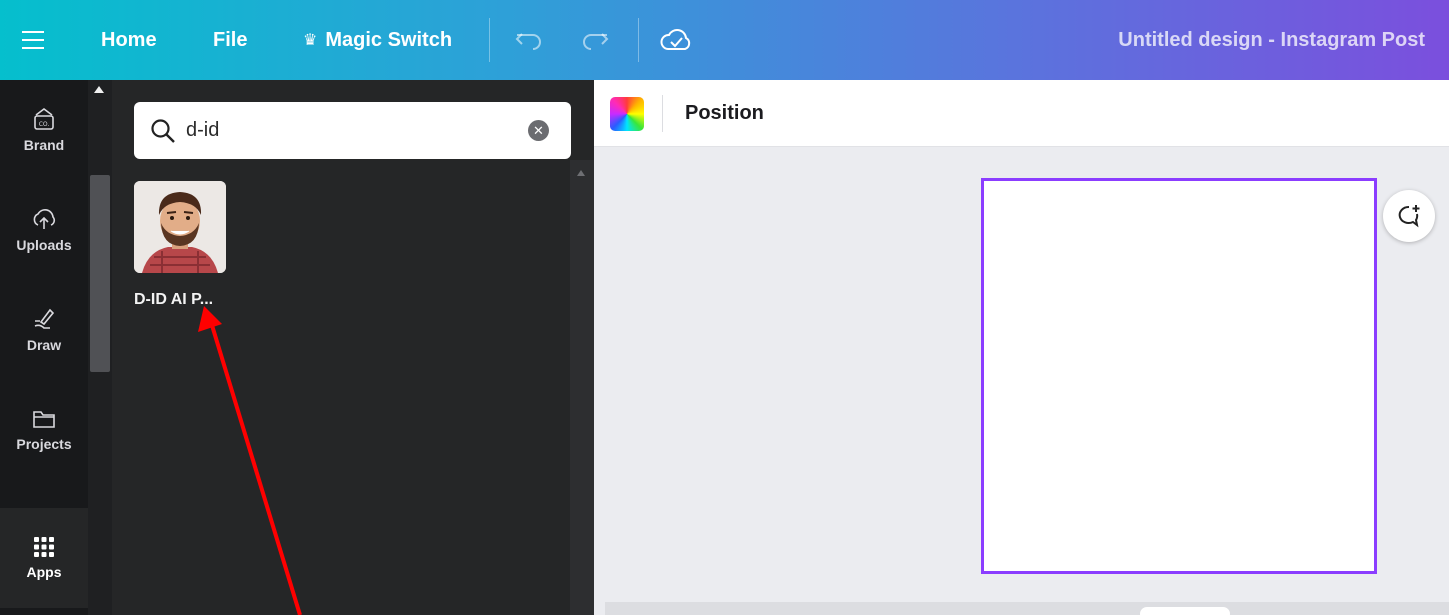 This screenshot has height=615, width=1449. I want to click on rail-label: Brand, so click(44, 145).